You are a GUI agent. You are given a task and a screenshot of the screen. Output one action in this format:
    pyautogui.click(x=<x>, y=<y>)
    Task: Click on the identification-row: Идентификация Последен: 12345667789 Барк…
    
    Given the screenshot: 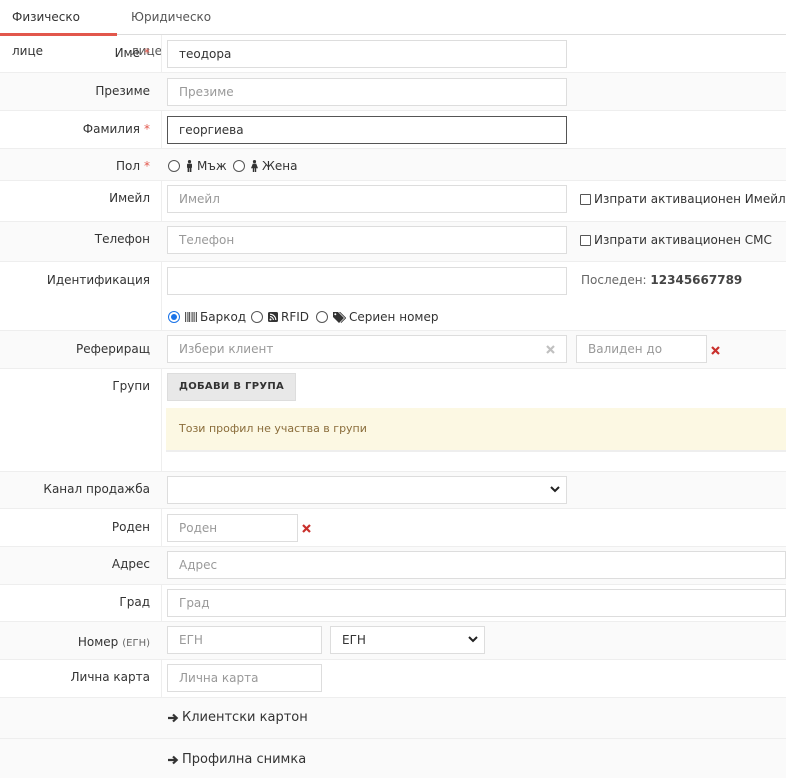 What is the action you would take?
    pyautogui.click(x=393, y=296)
    